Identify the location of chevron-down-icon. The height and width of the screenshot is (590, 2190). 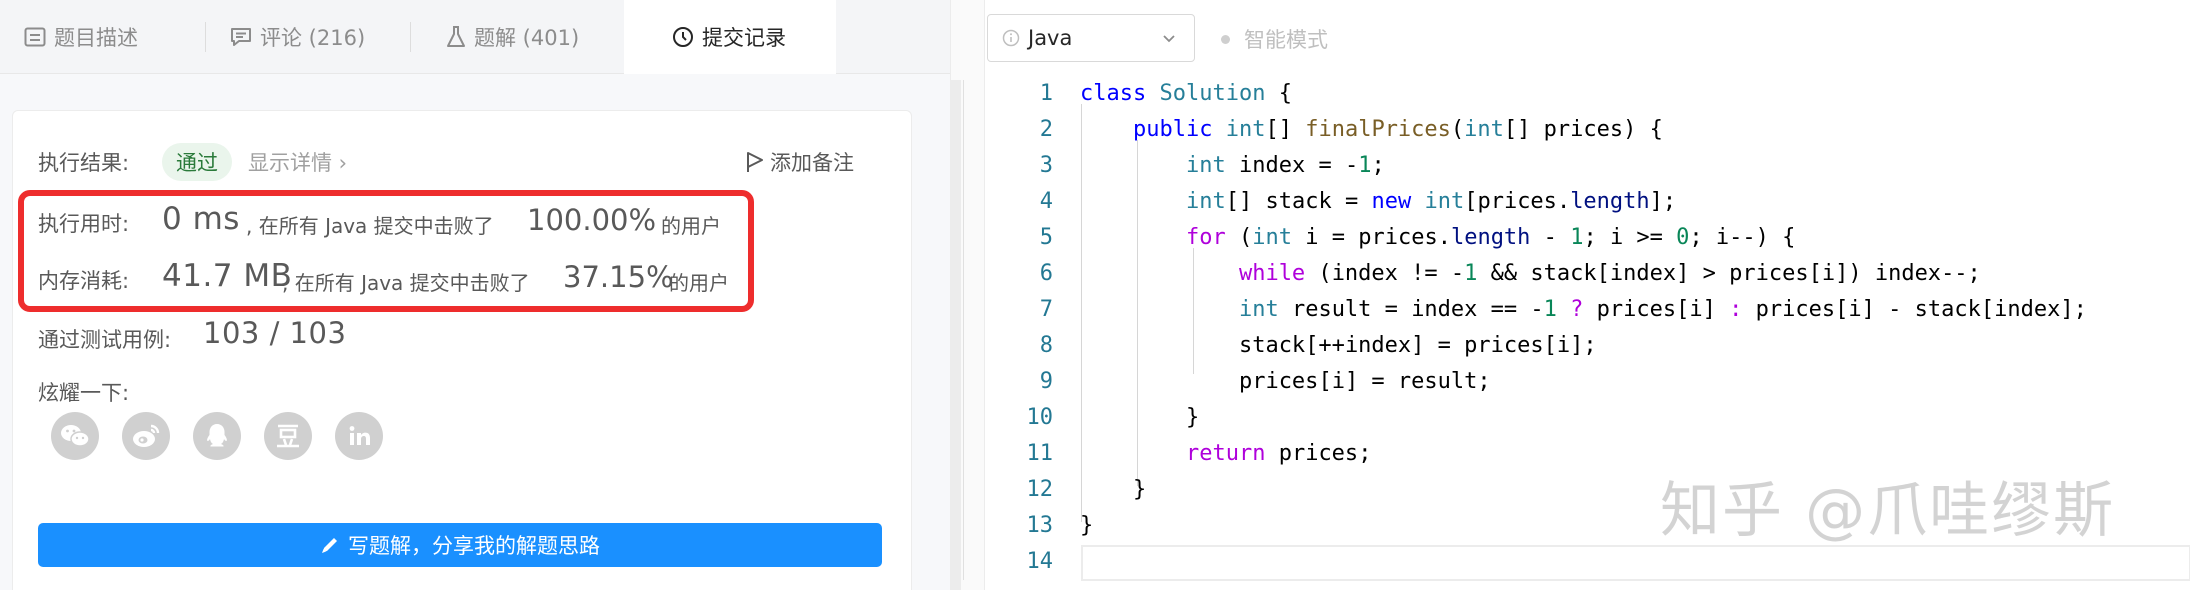
(1169, 39).